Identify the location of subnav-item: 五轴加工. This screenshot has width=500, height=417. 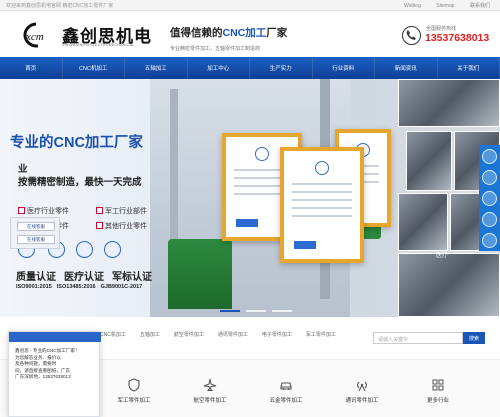
(150, 334).